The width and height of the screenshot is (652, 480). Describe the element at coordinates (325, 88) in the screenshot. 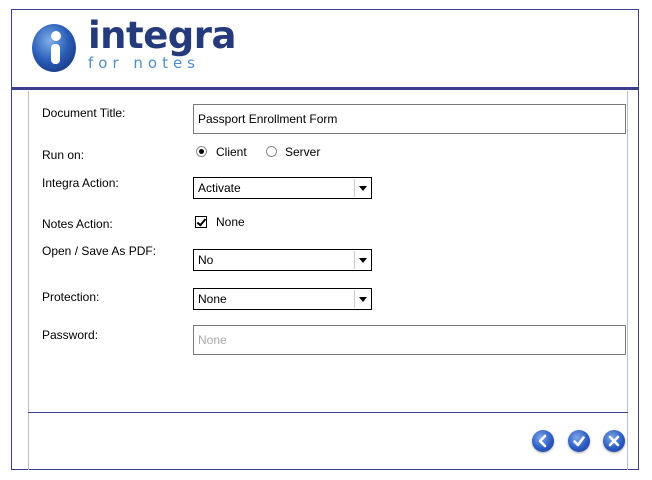

I see `header-divider` at that location.